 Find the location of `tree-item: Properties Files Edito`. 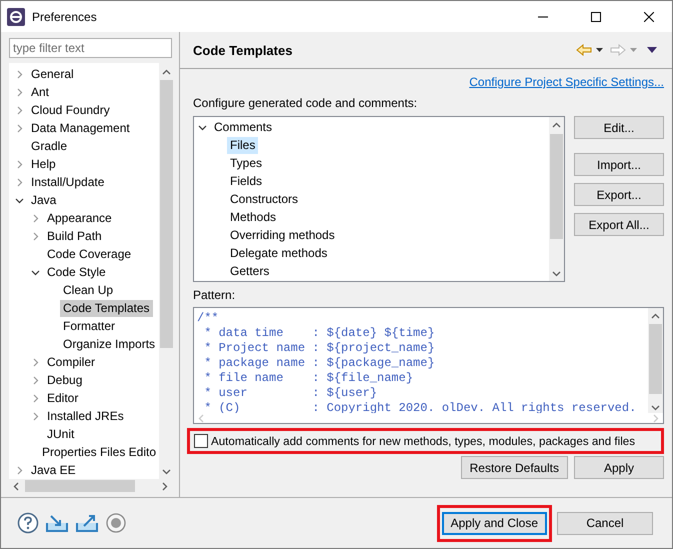

tree-item: Properties Files Edito is located at coordinates (98, 452).